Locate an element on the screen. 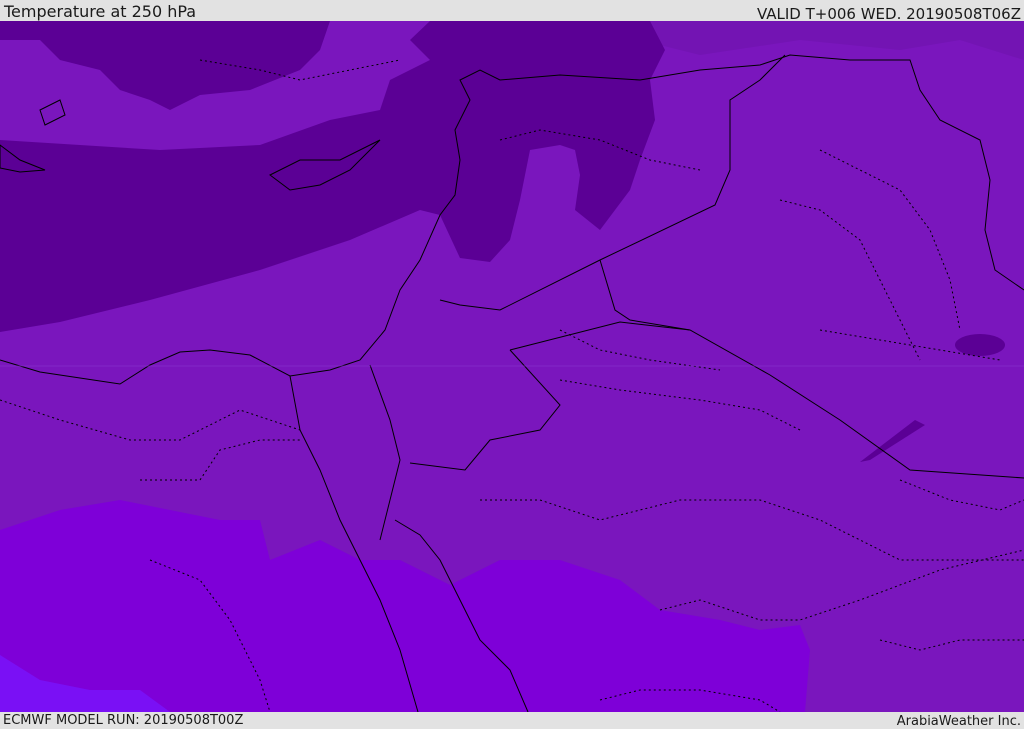  valid-time: VALID T+006 WED. 20190508T06Z is located at coordinates (888, 14).